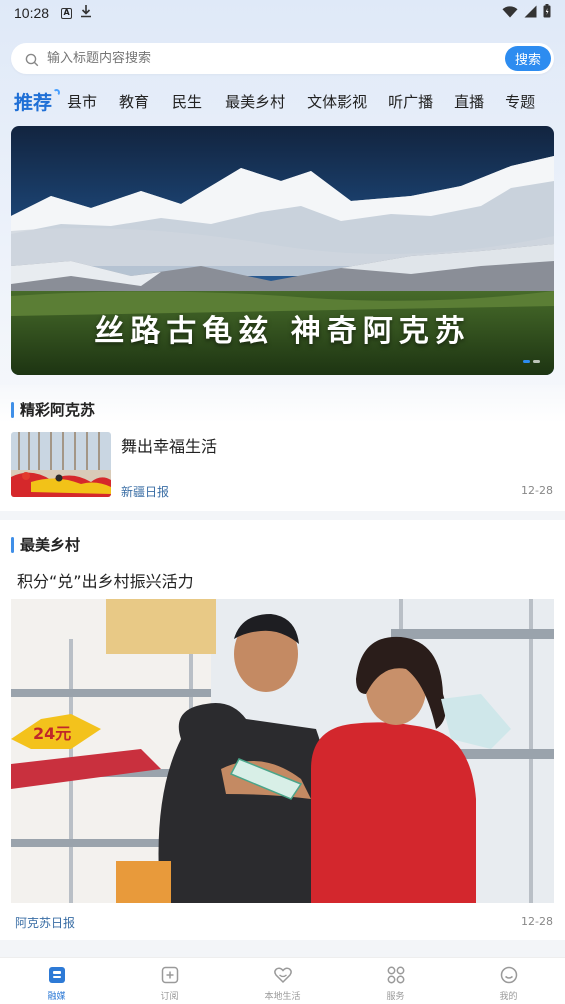  I want to click on section-title: 精彩阿克苏, so click(53, 409).